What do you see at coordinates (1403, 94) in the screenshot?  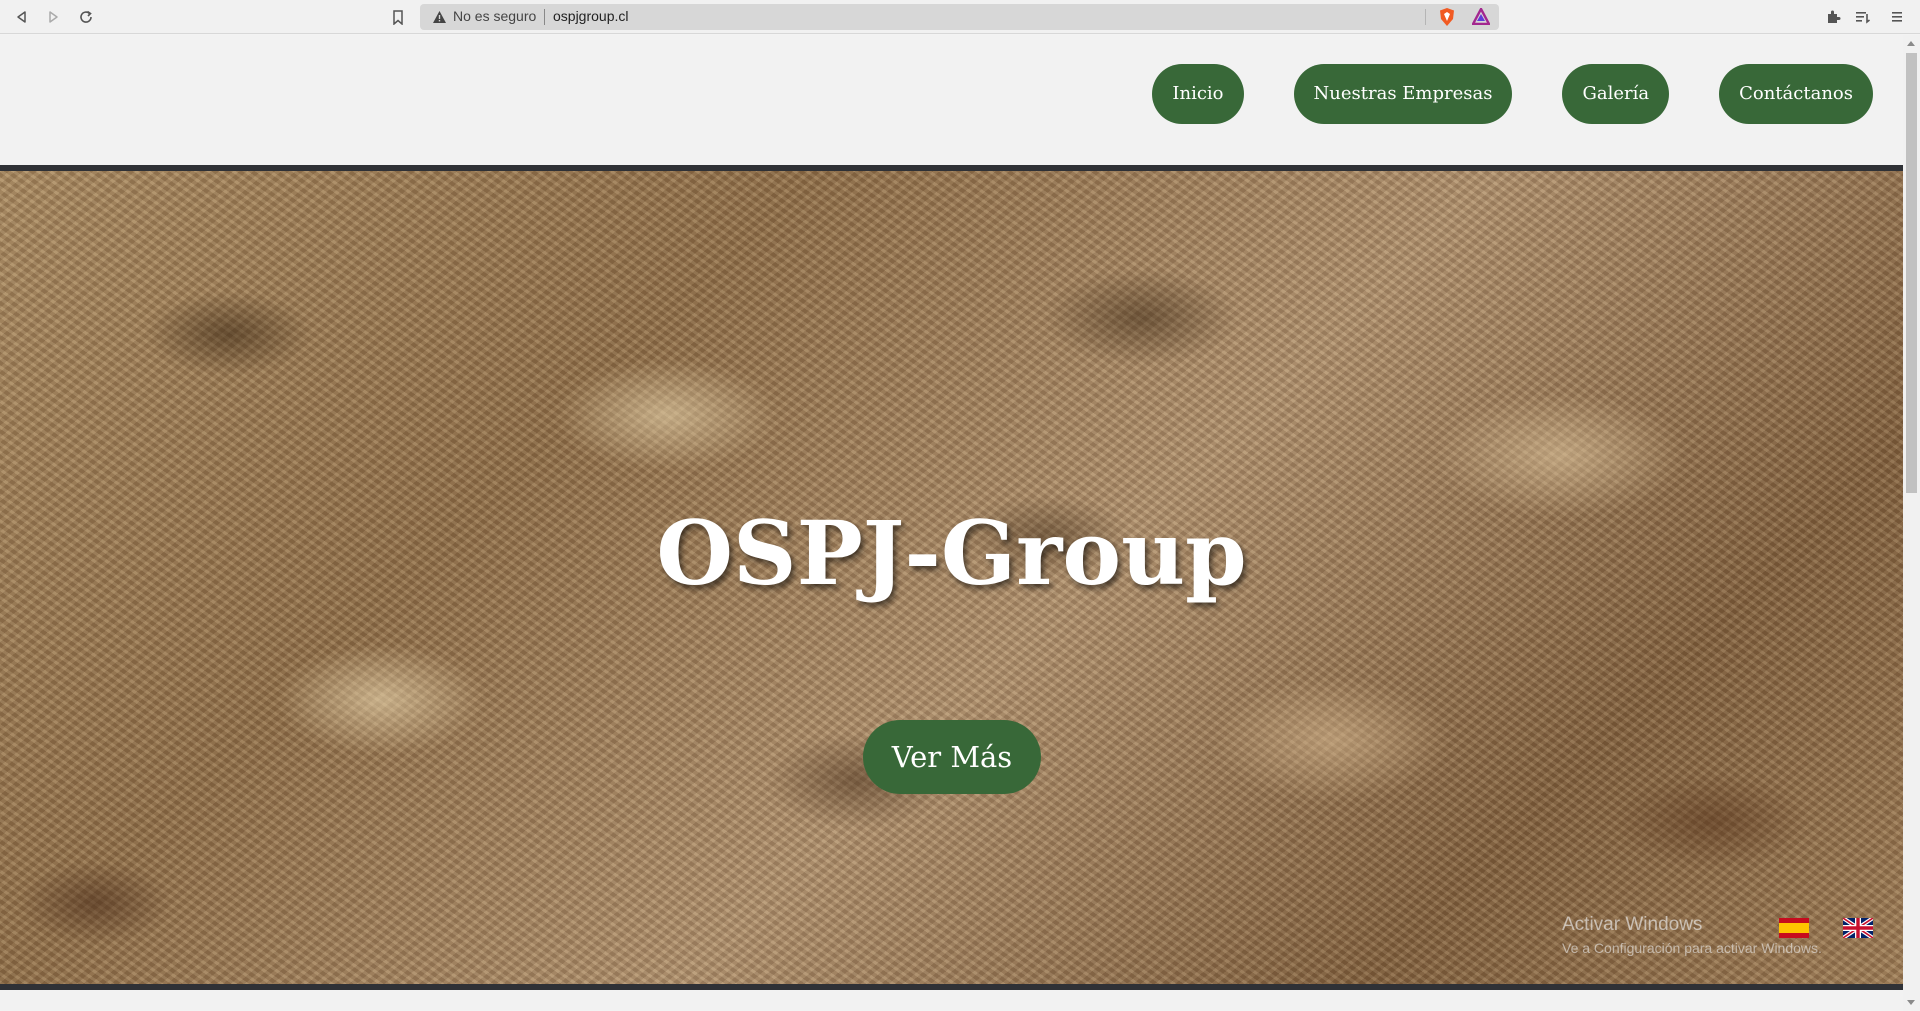 I see `nav-nuestras-empresas-button: Nuestras Empresas` at bounding box center [1403, 94].